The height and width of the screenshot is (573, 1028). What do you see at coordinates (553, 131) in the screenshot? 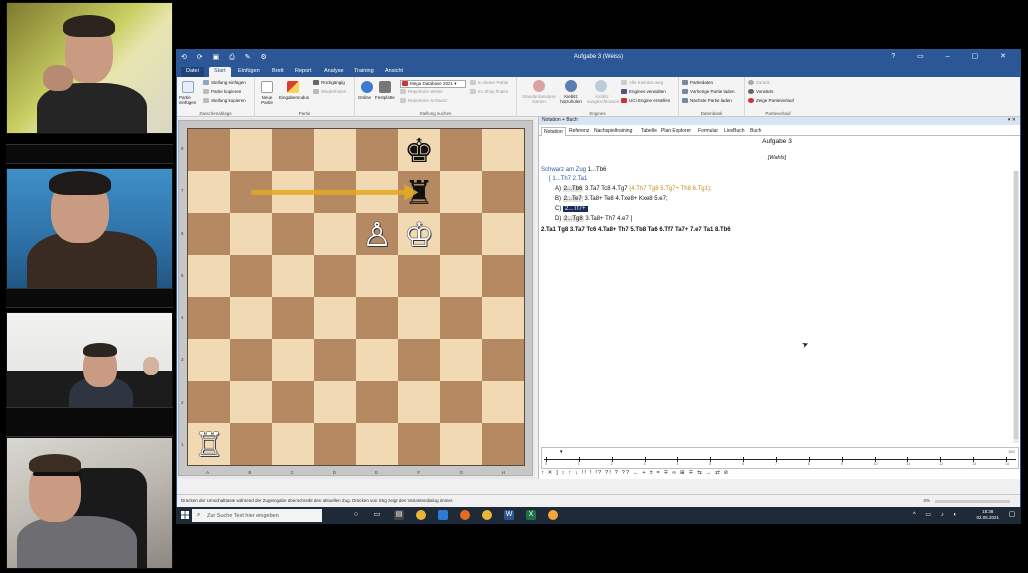
I see `tab-notation: Notation` at bounding box center [553, 131].